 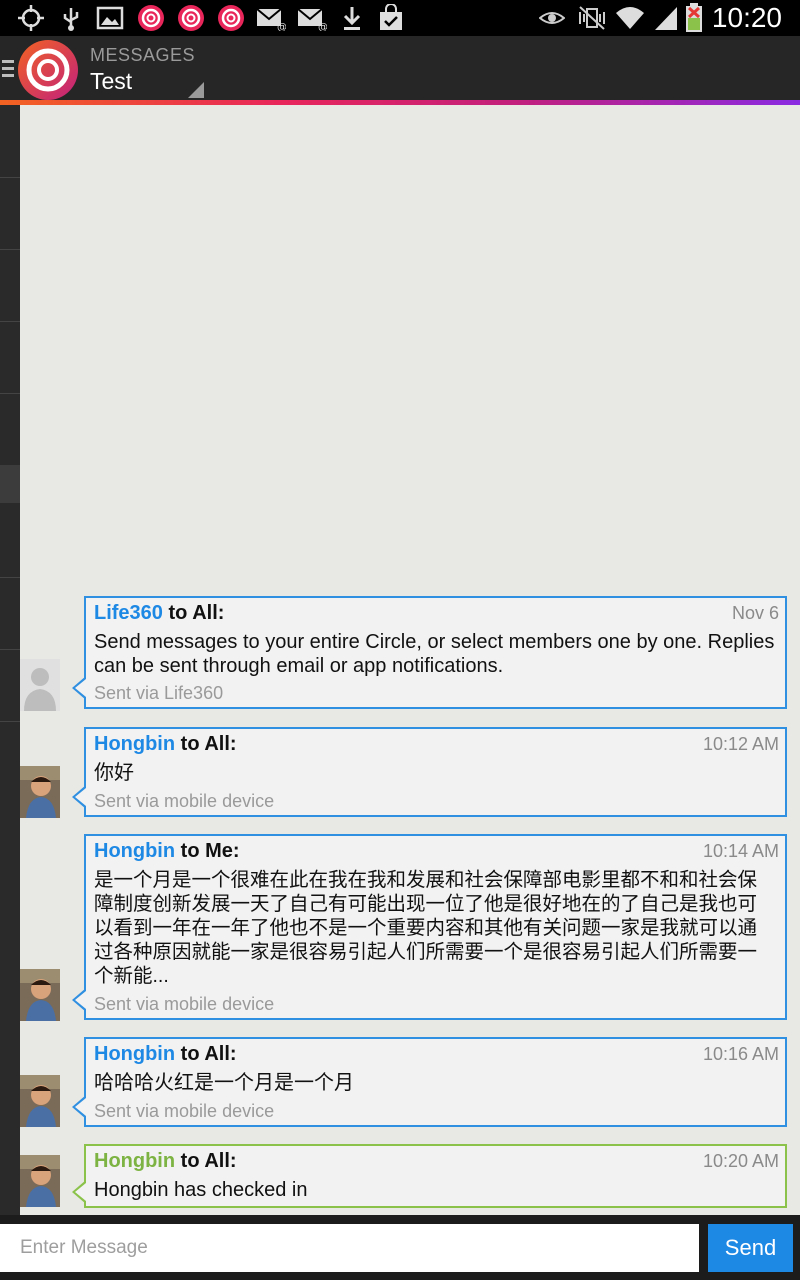 What do you see at coordinates (210, 851) in the screenshot?
I see `message-recipient: to Me:` at bounding box center [210, 851].